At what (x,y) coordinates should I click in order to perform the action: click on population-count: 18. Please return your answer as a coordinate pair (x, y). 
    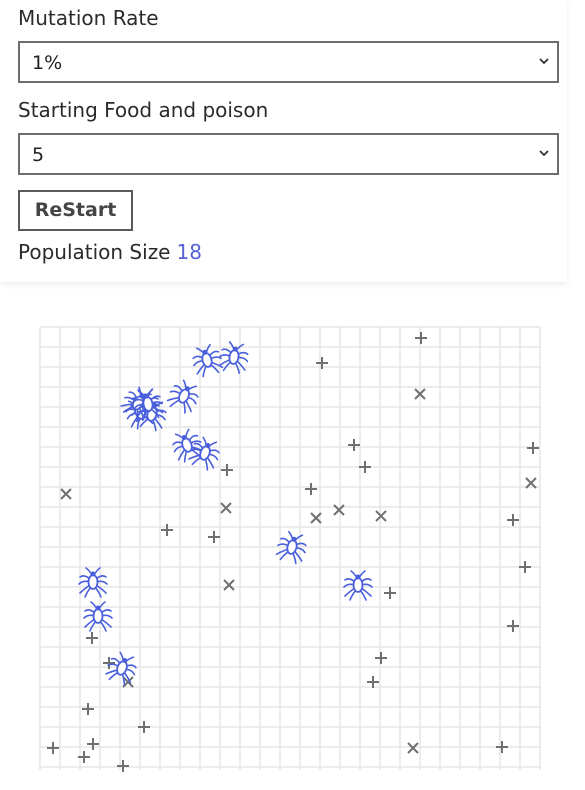
    Looking at the image, I should click on (189, 252).